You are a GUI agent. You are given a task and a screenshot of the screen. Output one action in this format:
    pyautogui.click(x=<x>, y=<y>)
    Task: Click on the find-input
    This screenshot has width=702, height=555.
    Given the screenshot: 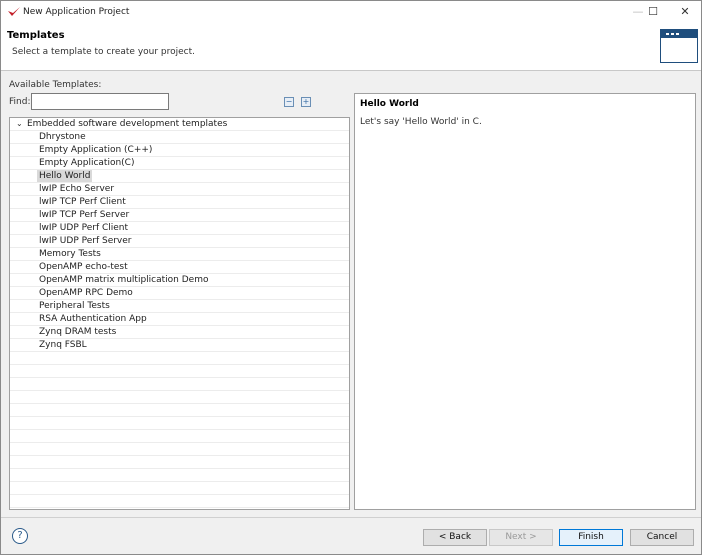 What is the action you would take?
    pyautogui.click(x=100, y=101)
    